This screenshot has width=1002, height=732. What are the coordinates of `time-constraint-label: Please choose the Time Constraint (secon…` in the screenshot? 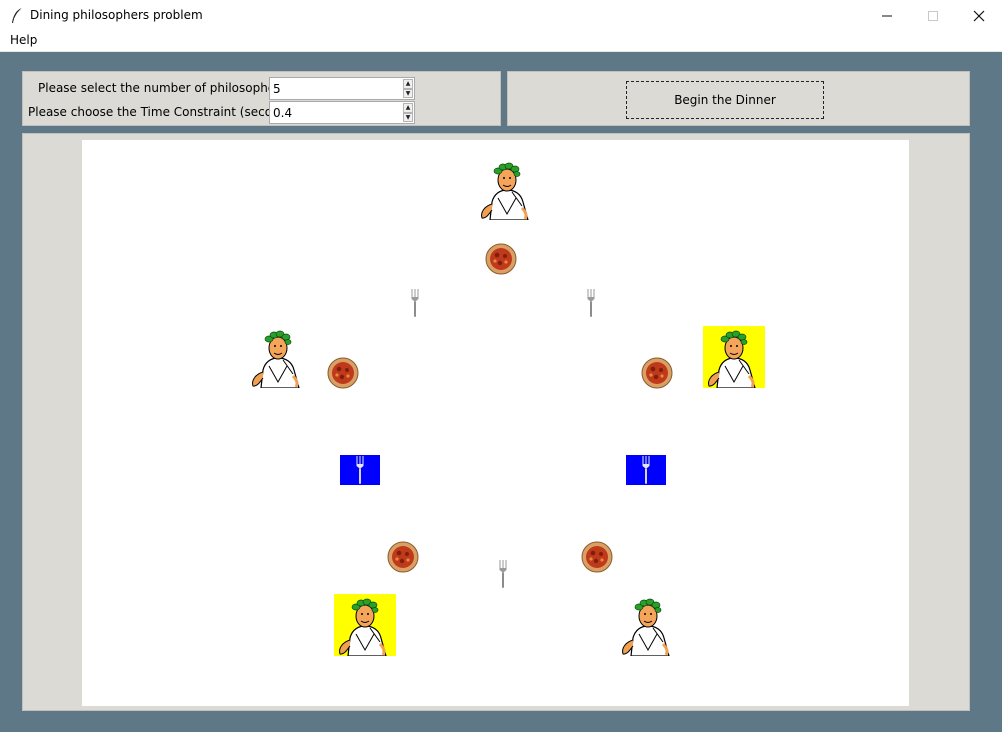 It's located at (165, 112).